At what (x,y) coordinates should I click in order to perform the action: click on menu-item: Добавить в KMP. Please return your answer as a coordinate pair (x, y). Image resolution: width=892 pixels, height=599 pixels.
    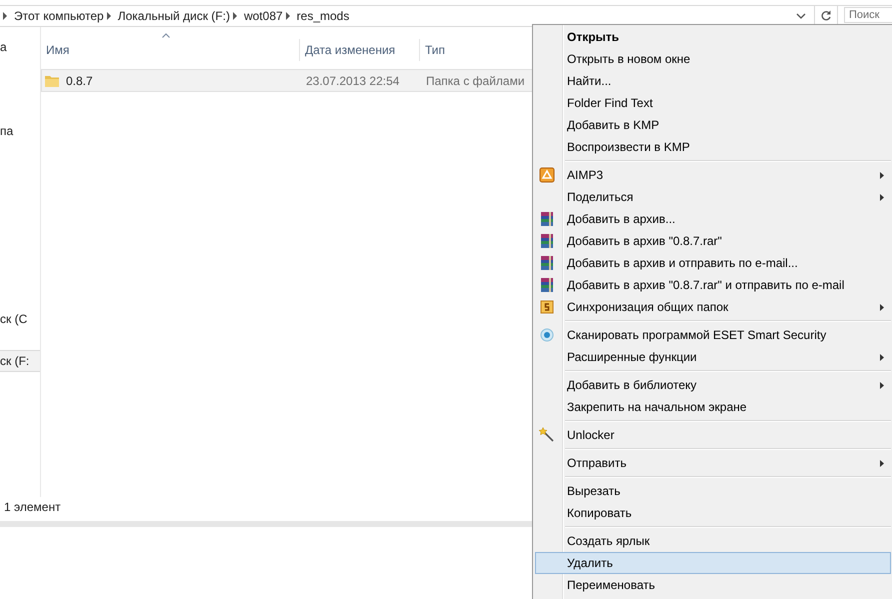
    Looking at the image, I should click on (713, 125).